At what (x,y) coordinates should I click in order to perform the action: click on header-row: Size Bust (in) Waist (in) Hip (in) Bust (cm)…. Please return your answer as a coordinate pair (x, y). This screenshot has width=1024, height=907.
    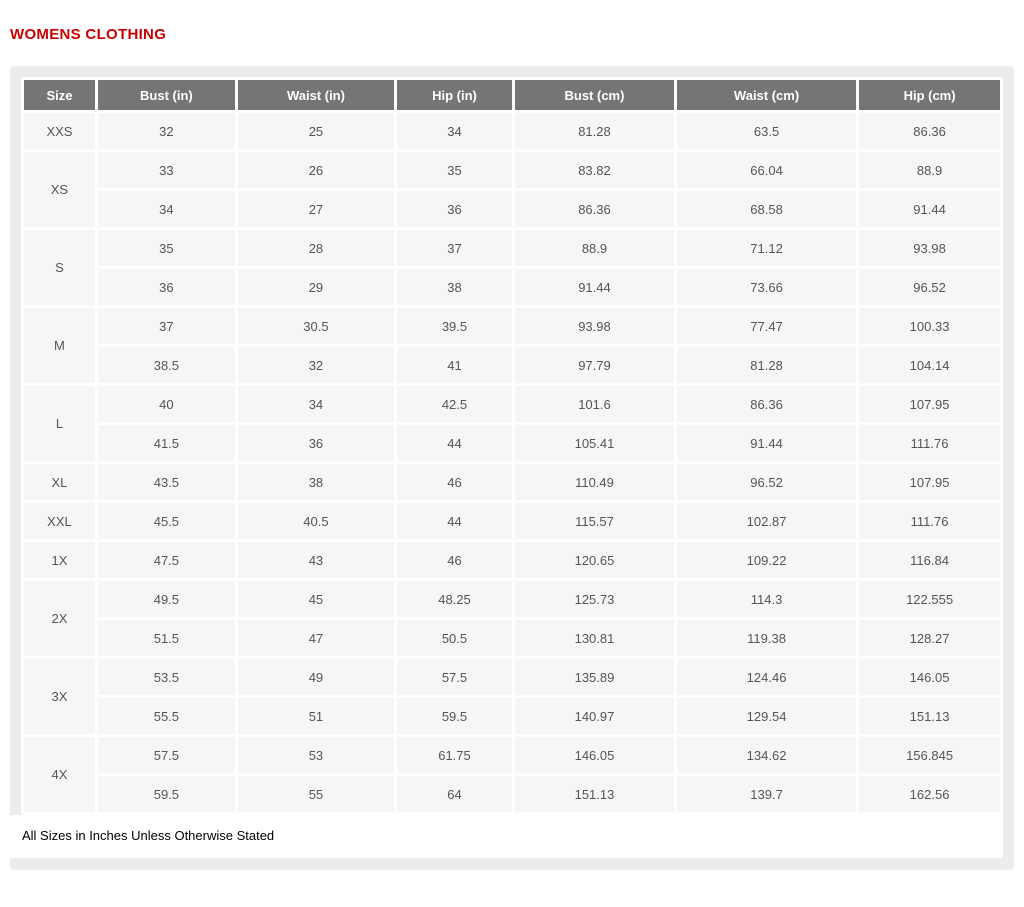
    Looking at the image, I should click on (512, 95).